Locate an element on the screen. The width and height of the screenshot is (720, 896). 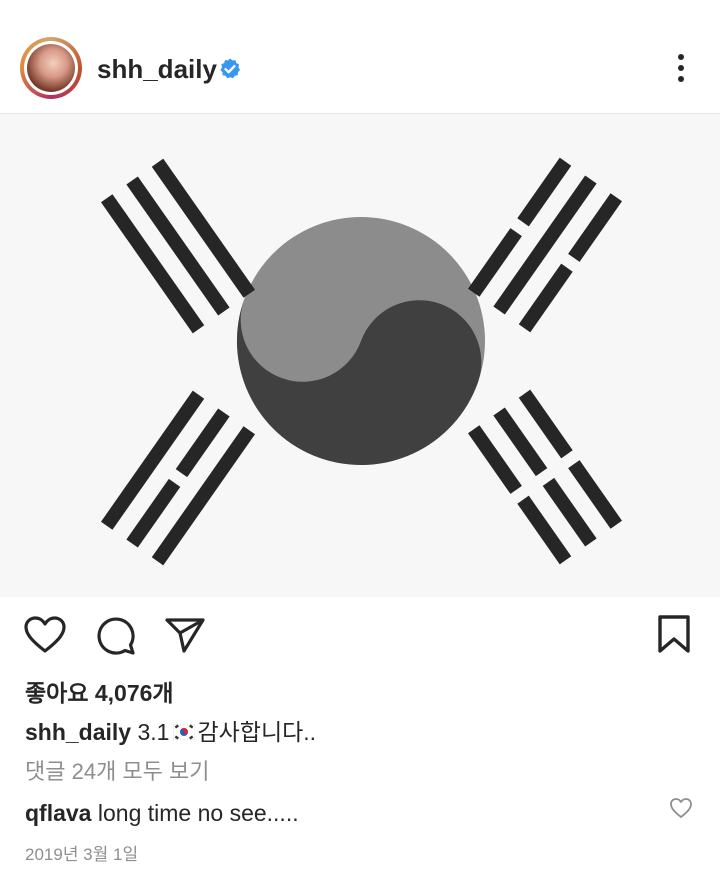
avatar is located at coordinates (51, 68).